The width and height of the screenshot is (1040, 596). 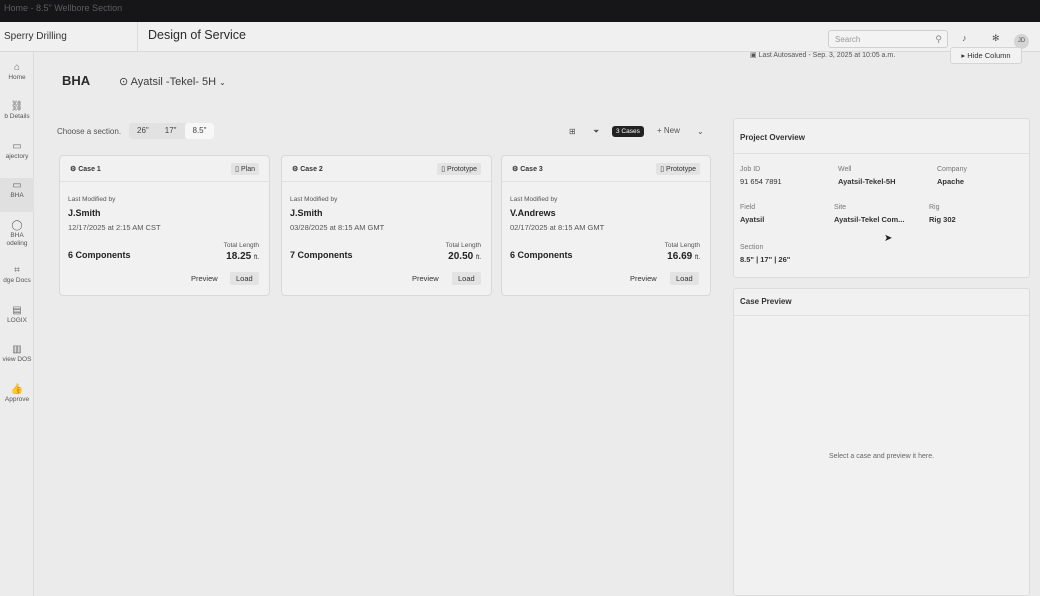 I want to click on last-modified-user: J.Smith, so click(x=84, y=213).